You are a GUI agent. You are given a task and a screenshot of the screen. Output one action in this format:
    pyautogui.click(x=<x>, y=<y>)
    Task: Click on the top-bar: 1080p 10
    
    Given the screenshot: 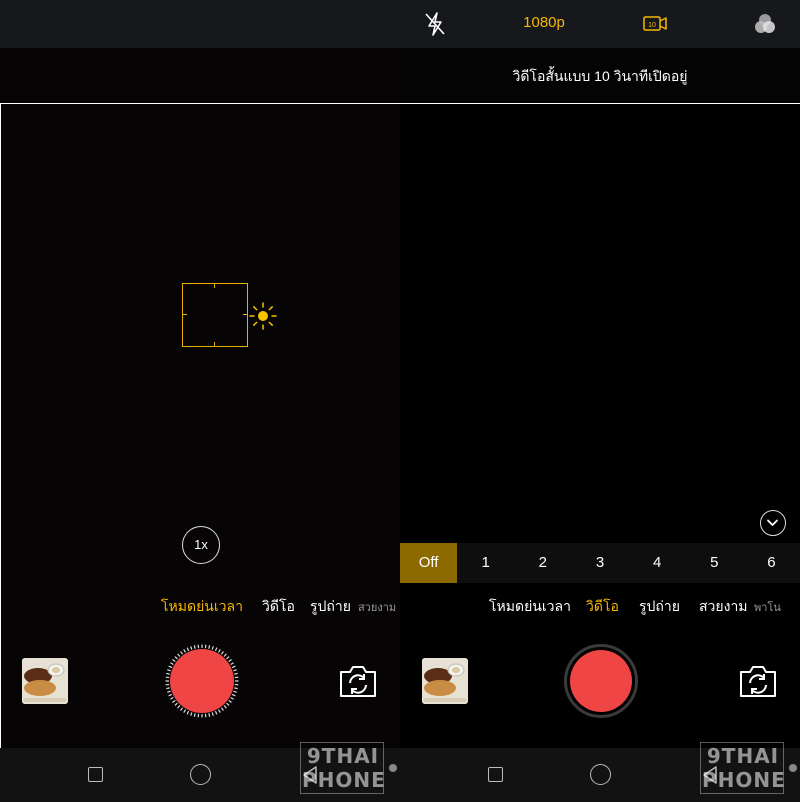 What is the action you would take?
    pyautogui.click(x=600, y=24)
    